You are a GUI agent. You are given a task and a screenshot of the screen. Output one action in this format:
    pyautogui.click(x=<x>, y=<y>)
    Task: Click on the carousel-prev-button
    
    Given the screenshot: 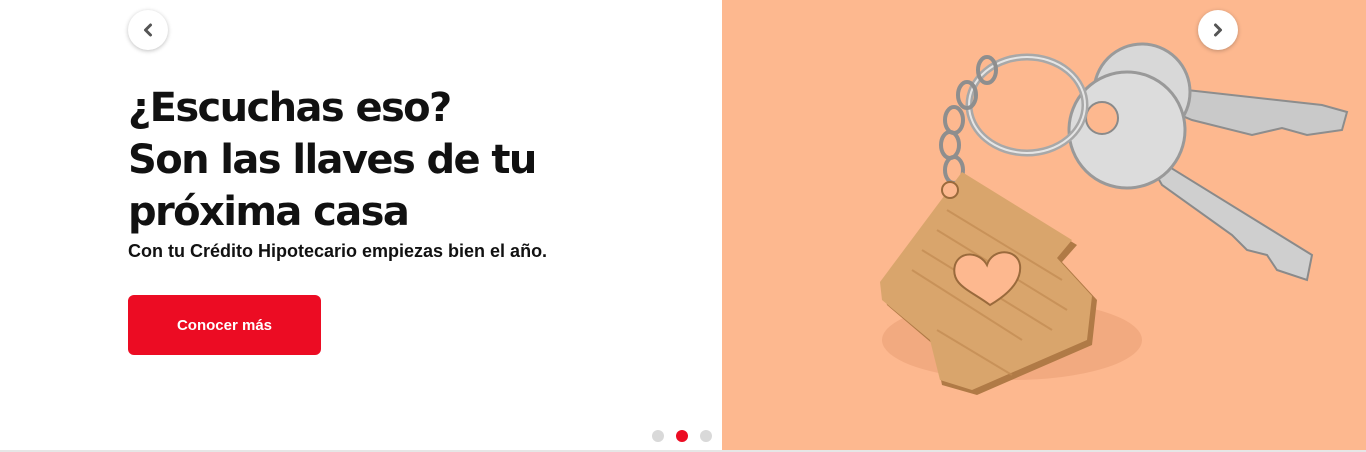 What is the action you would take?
    pyautogui.click(x=148, y=30)
    